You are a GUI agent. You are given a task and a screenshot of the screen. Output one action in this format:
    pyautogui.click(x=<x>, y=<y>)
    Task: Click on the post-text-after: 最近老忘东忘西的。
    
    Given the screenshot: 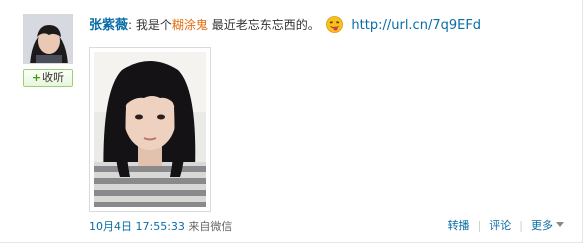 What is the action you would take?
    pyautogui.click(x=263, y=25)
    